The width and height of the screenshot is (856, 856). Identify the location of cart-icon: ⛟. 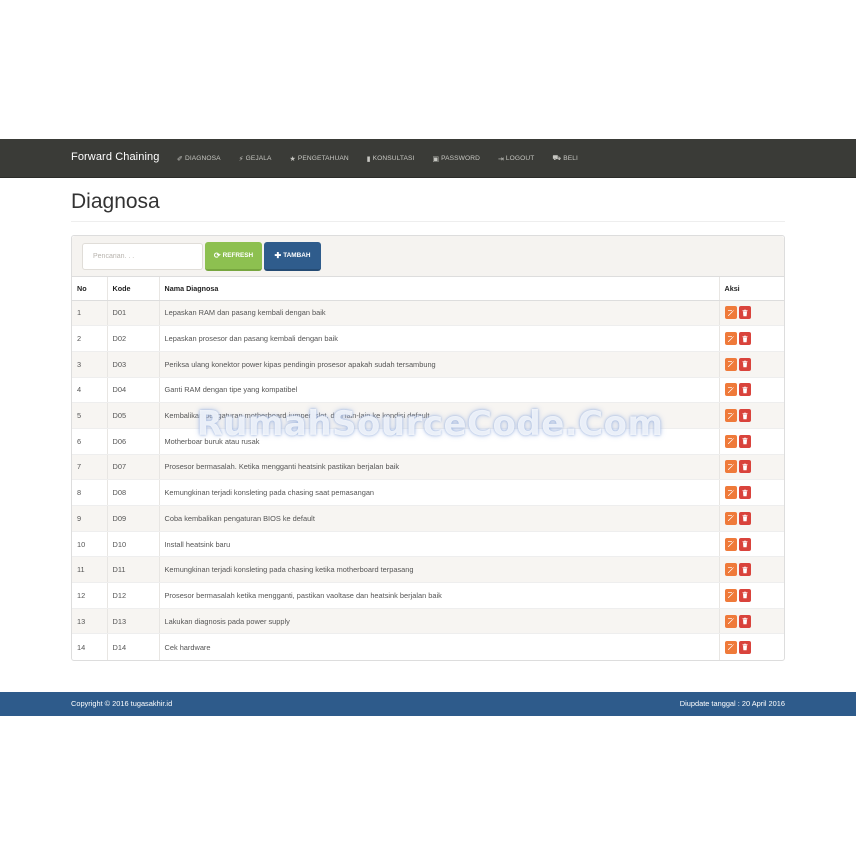
(557, 158).